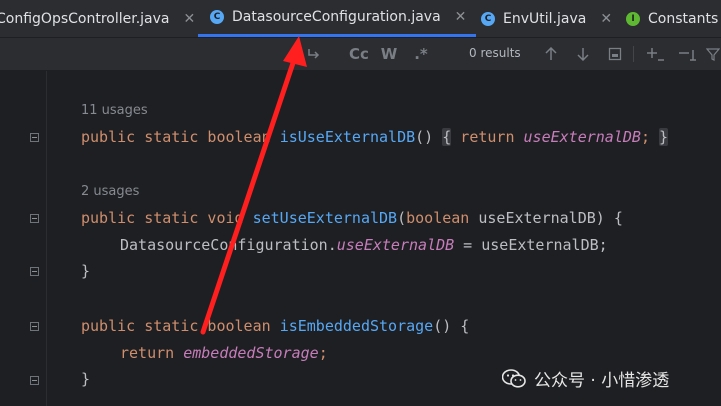  Describe the element at coordinates (314, 54) in the screenshot. I see `replace-icon` at that location.